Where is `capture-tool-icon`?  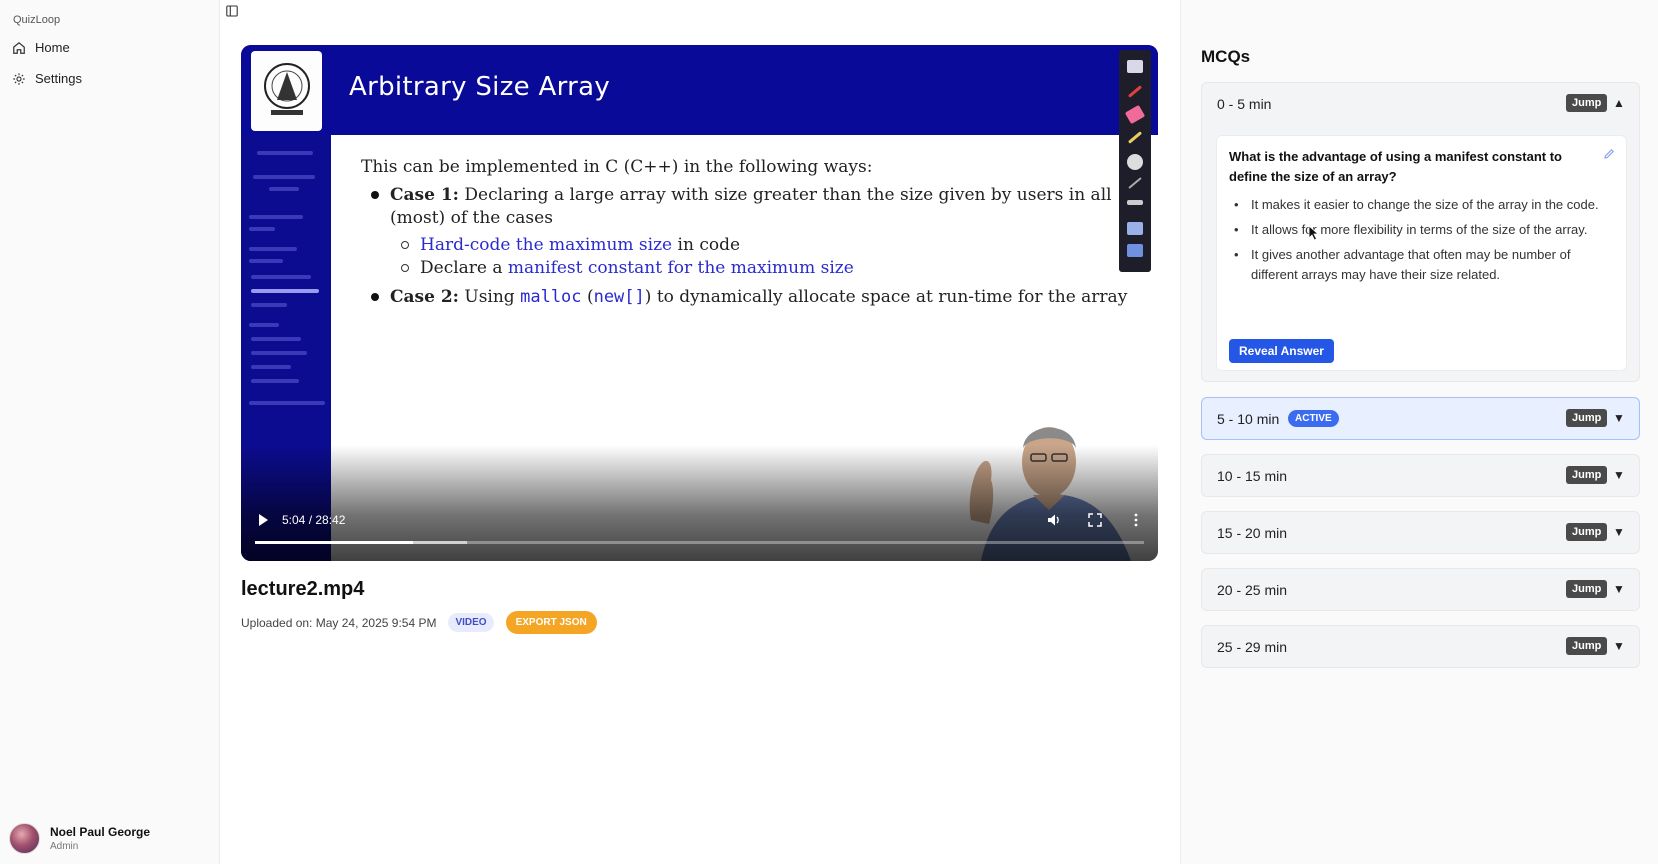 capture-tool-icon is located at coordinates (1135, 250).